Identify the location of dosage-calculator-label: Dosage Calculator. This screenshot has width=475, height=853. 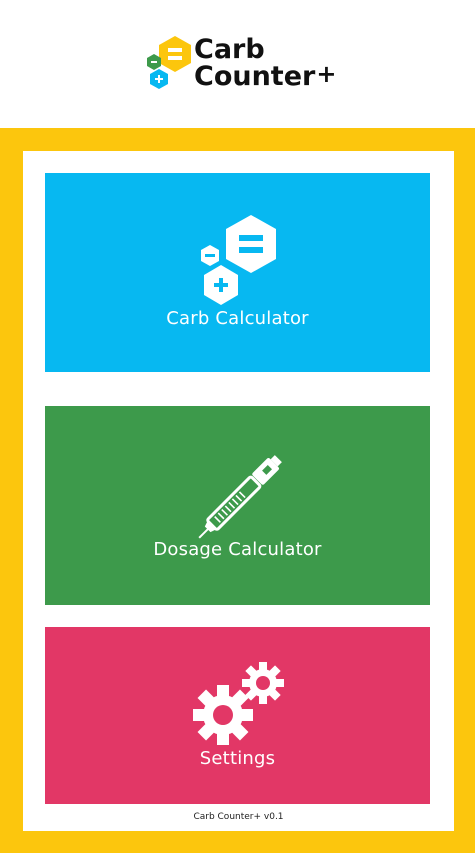
(237, 549).